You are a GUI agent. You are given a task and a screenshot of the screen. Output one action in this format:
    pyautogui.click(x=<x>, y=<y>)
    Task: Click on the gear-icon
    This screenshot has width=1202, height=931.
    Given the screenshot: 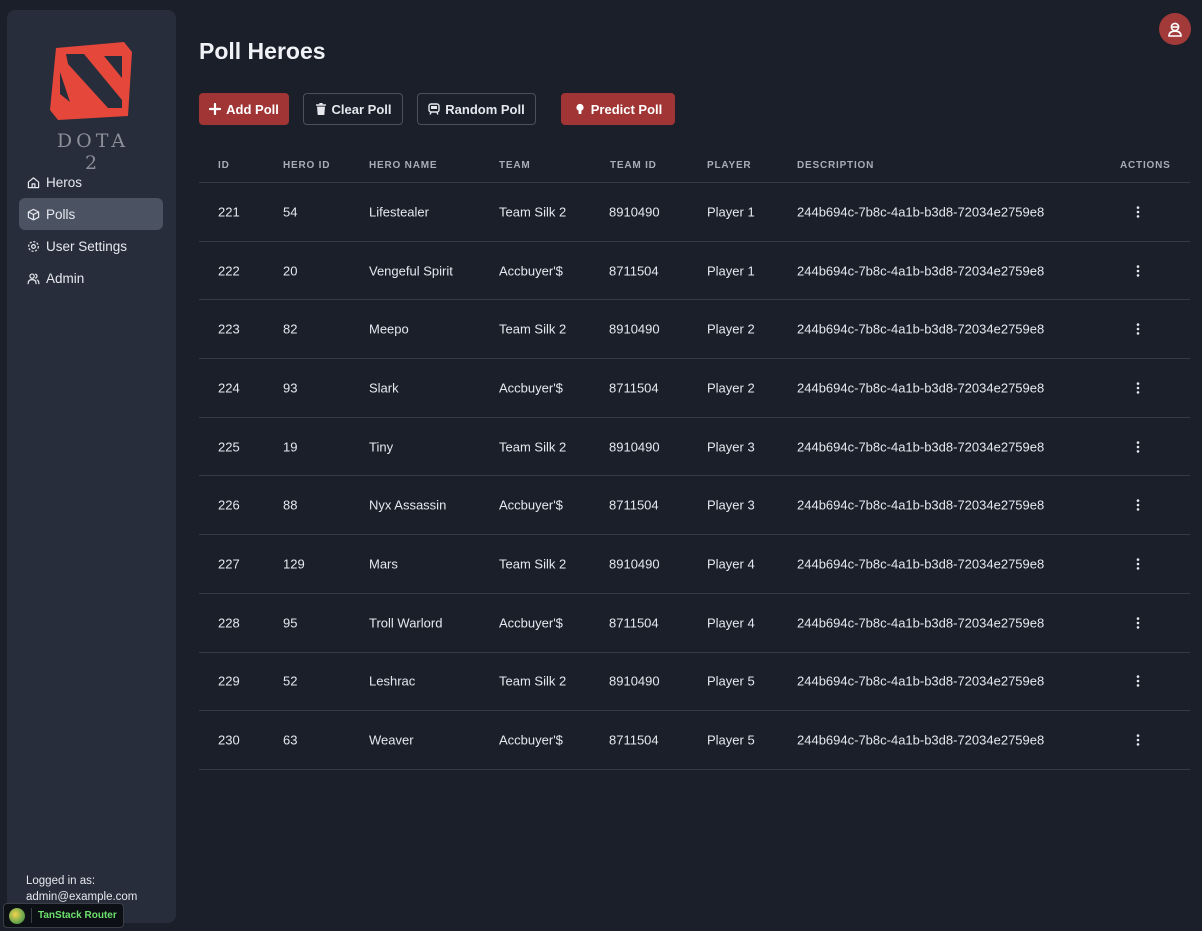 What is the action you would take?
    pyautogui.click(x=33, y=246)
    